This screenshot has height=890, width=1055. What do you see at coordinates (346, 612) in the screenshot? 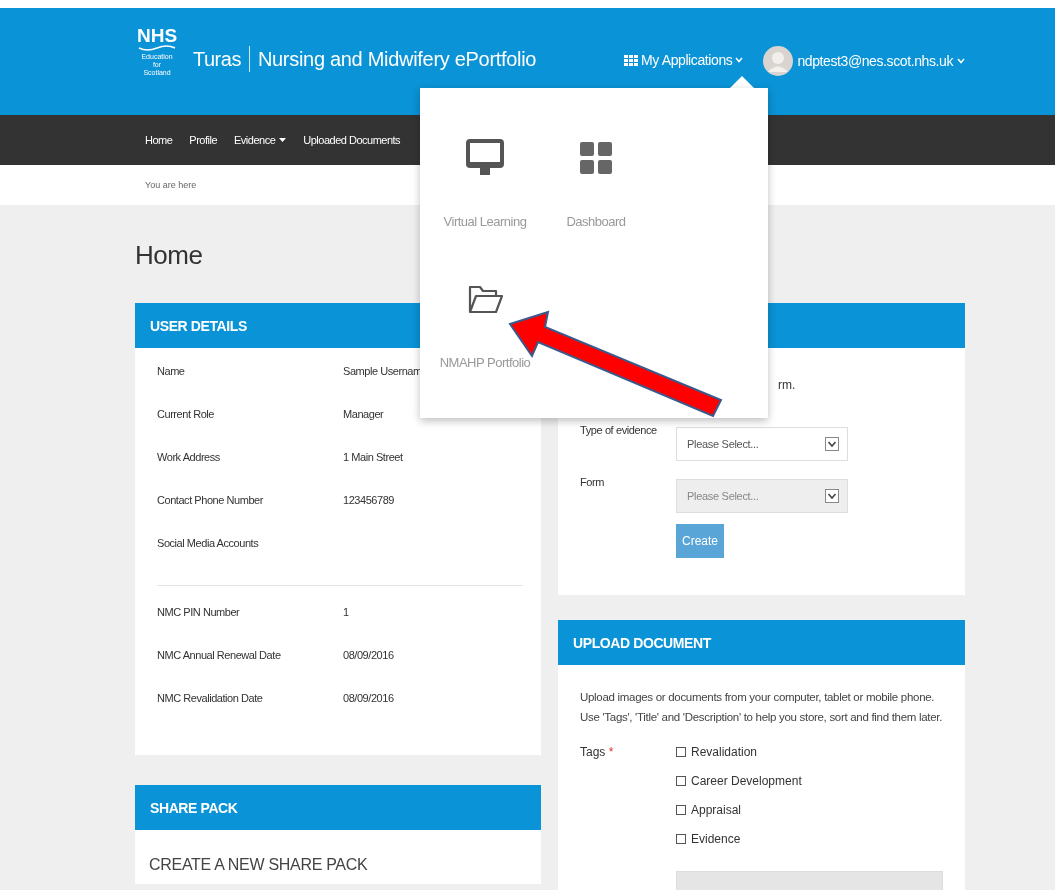
I see `field-value: 1` at bounding box center [346, 612].